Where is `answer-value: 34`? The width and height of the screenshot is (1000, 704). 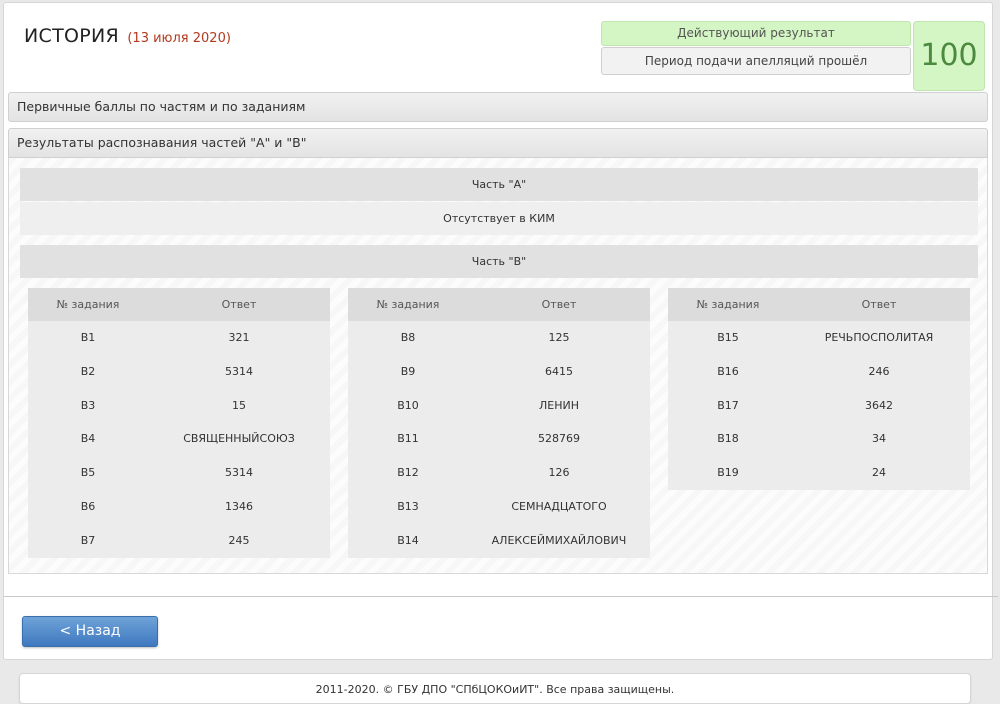 answer-value: 34 is located at coordinates (879, 439).